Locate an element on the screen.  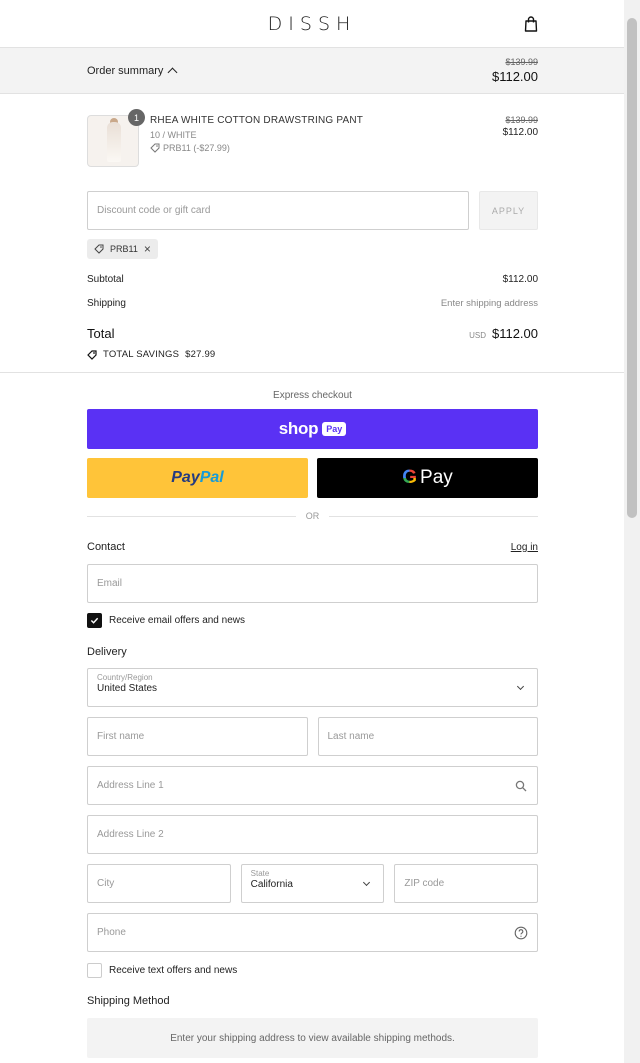
paypal-button: Pay Pal is located at coordinates (197, 478).